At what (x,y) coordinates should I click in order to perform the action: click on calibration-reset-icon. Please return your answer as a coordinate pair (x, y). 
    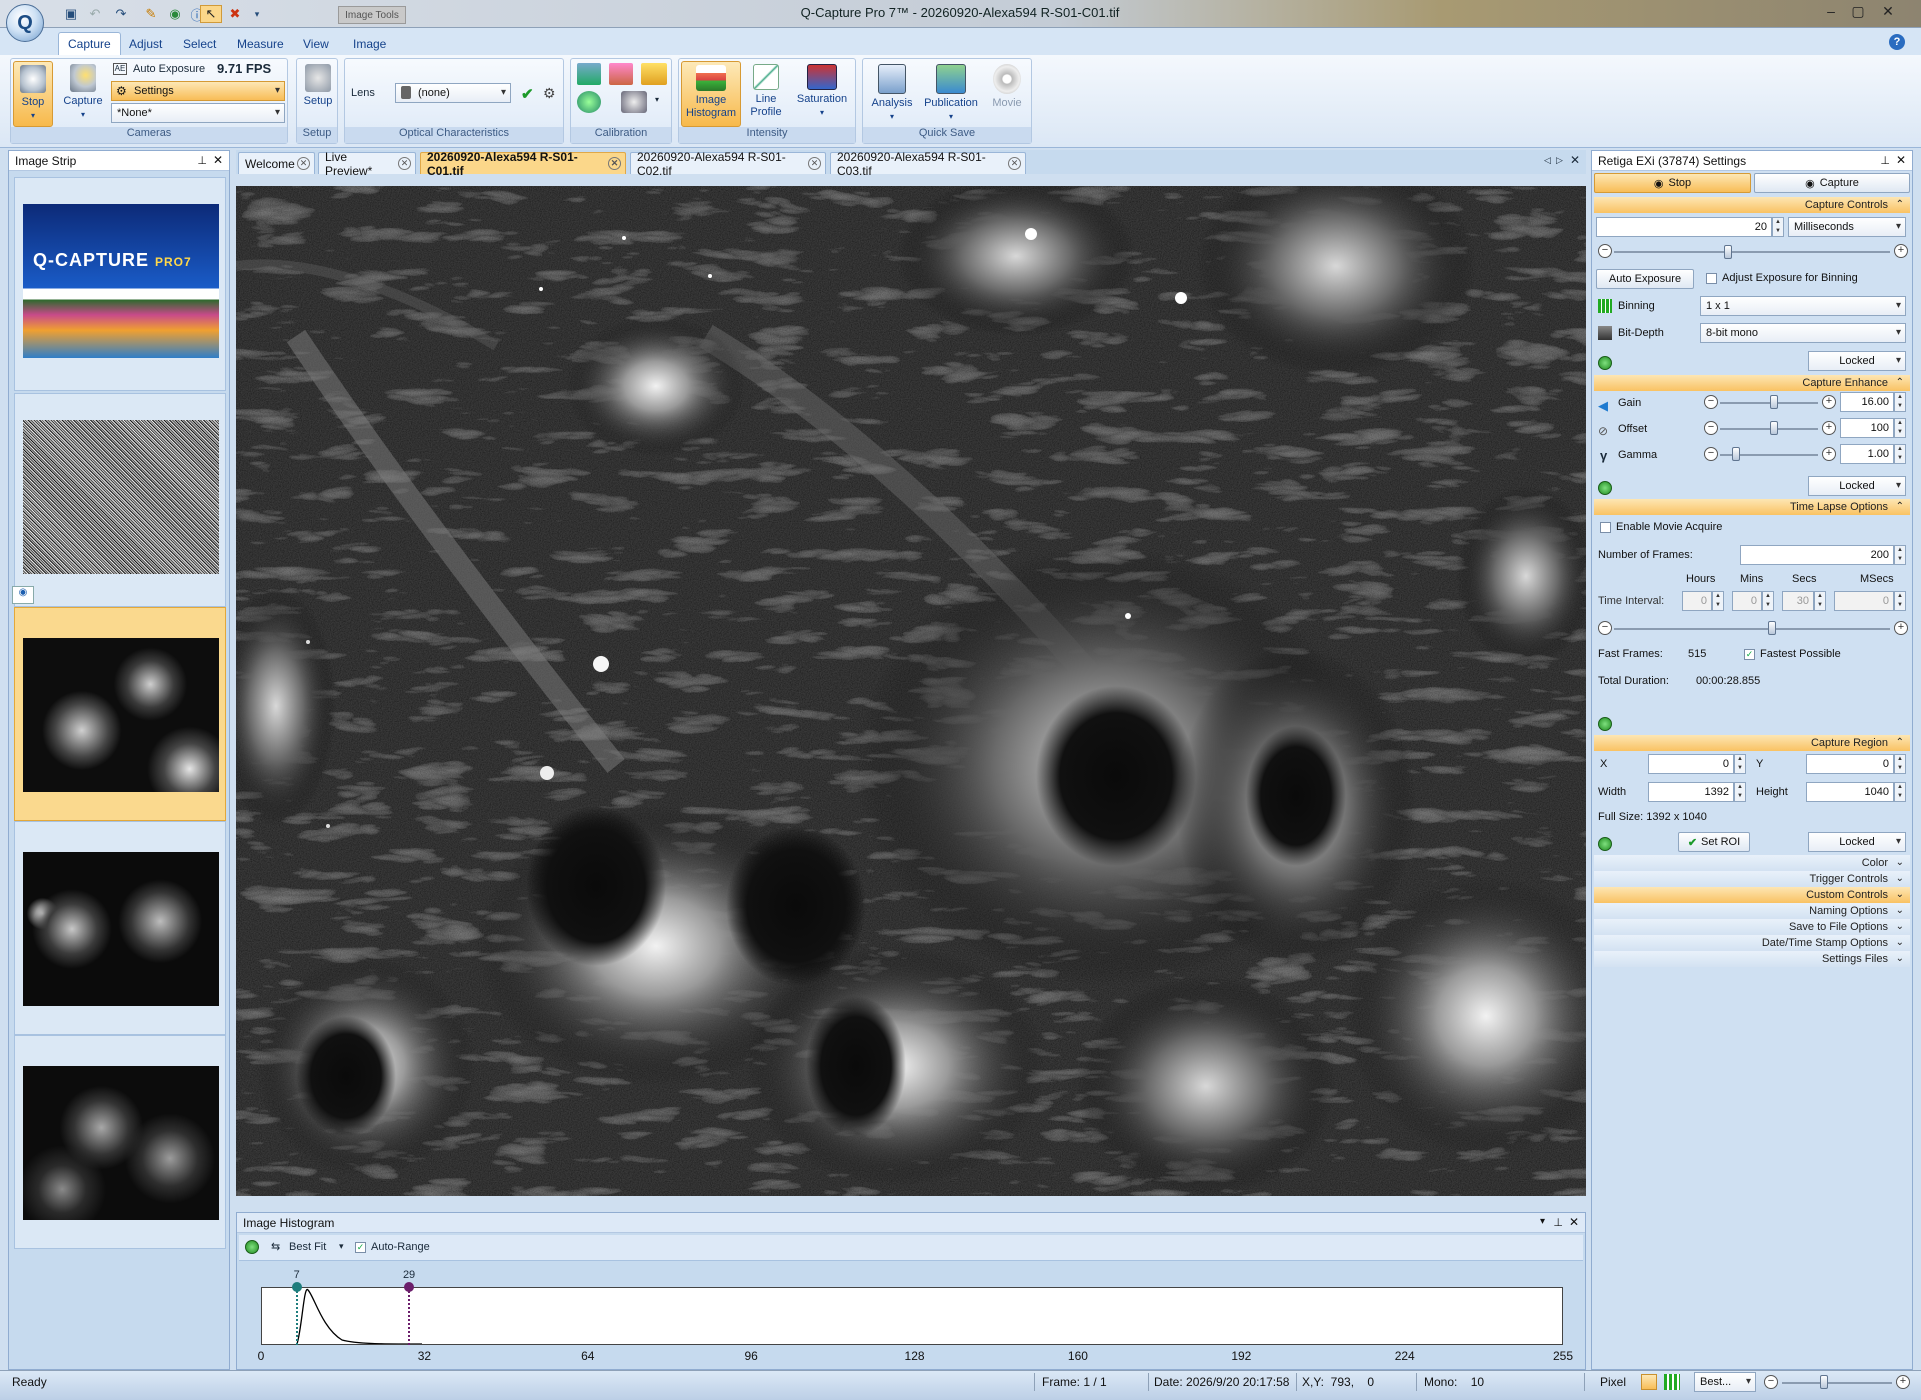
    Looking at the image, I should click on (589, 102).